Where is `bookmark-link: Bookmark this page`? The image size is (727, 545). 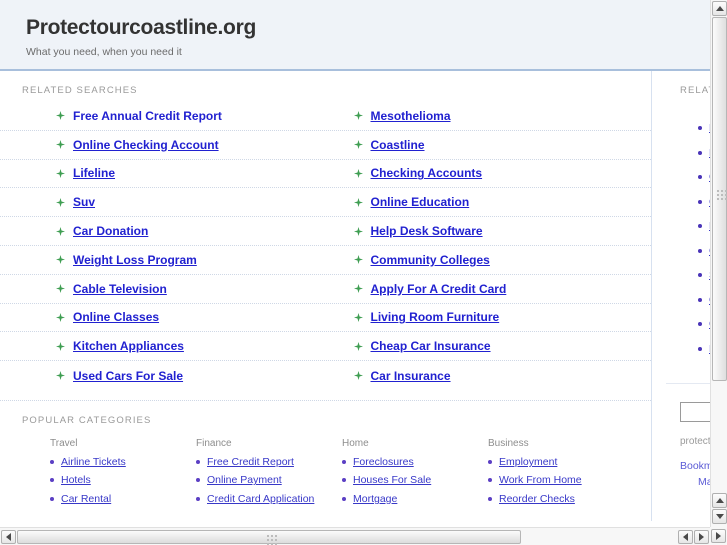 bookmark-link: Bookmark this page is located at coordinates (695, 466).